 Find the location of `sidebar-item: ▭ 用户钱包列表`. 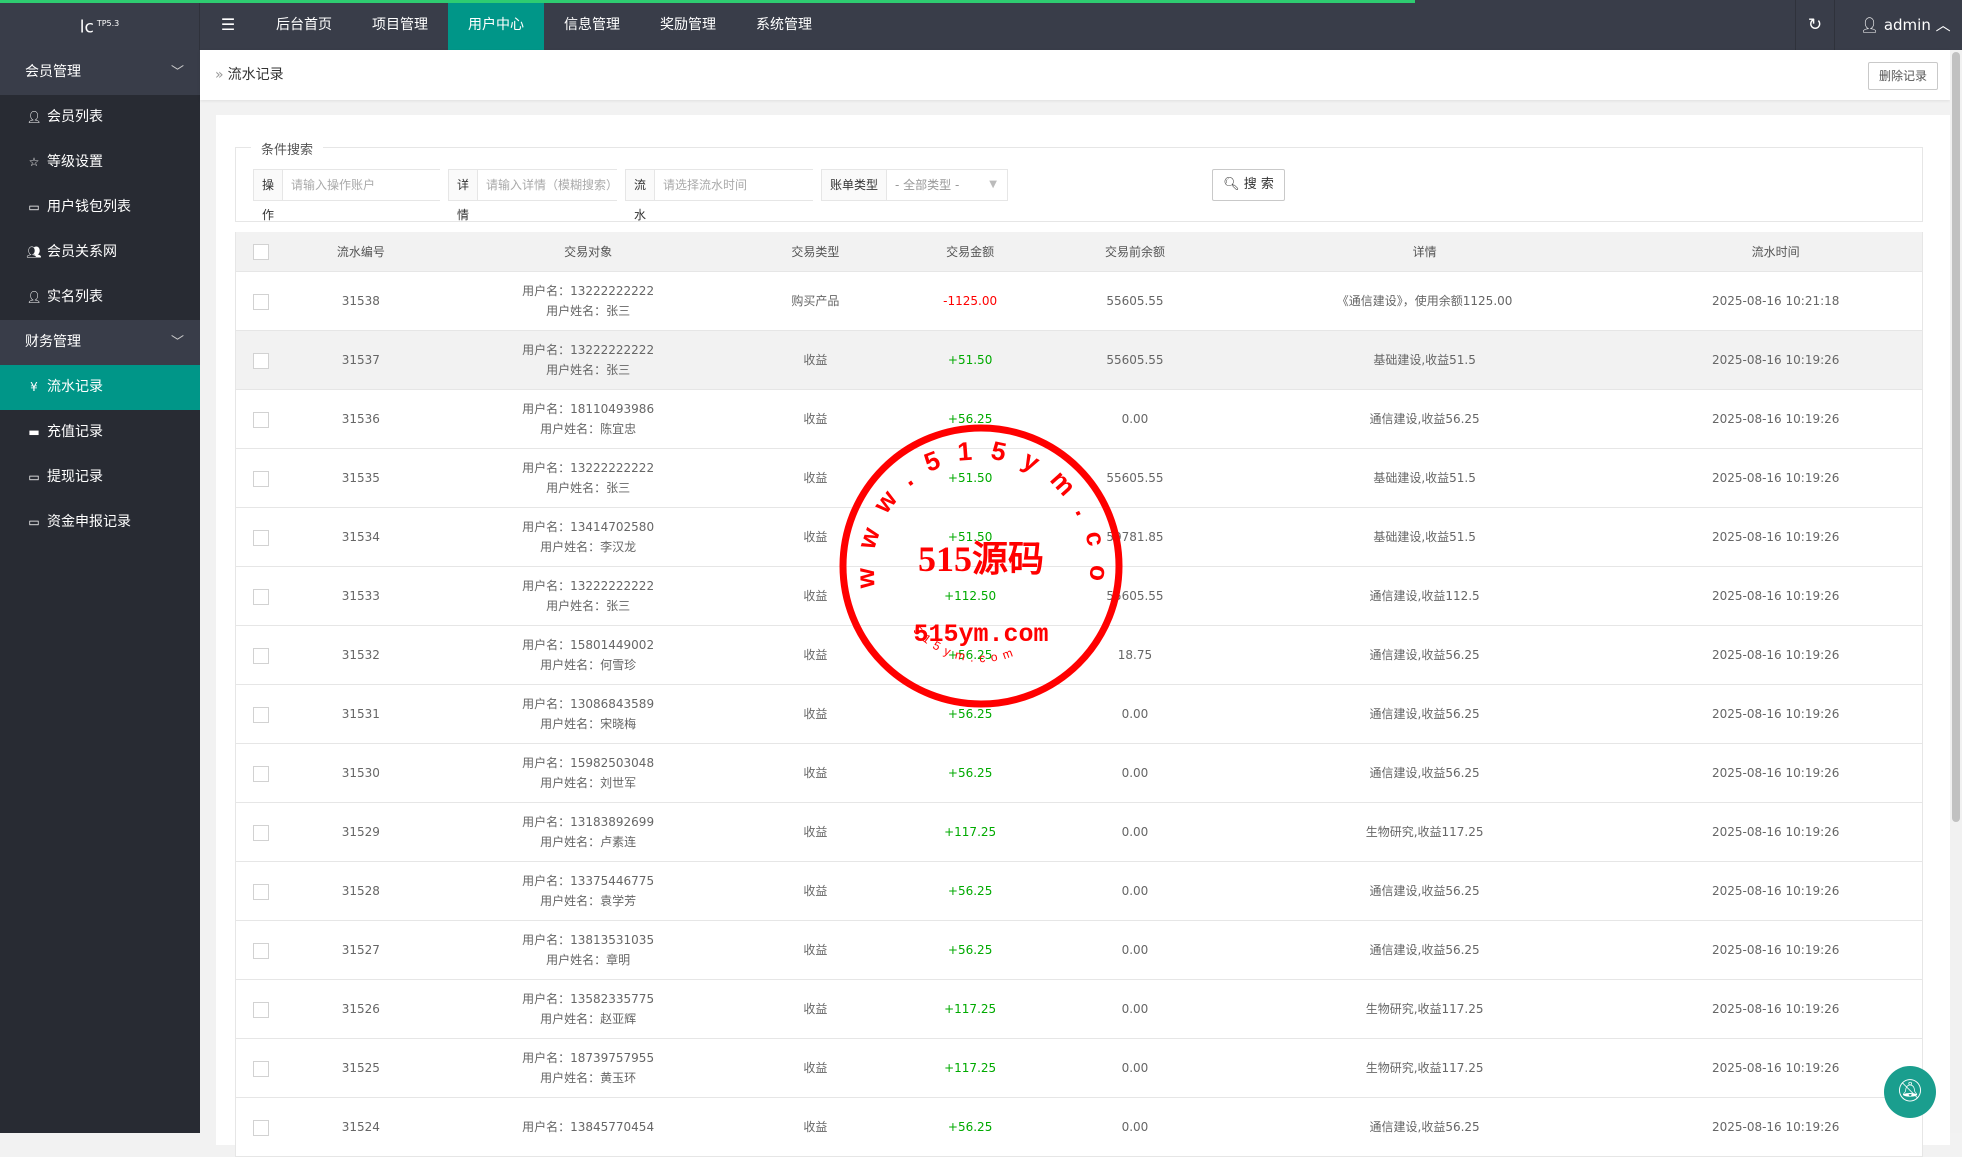

sidebar-item: ▭ 用户钱包列表 is located at coordinates (100, 207).